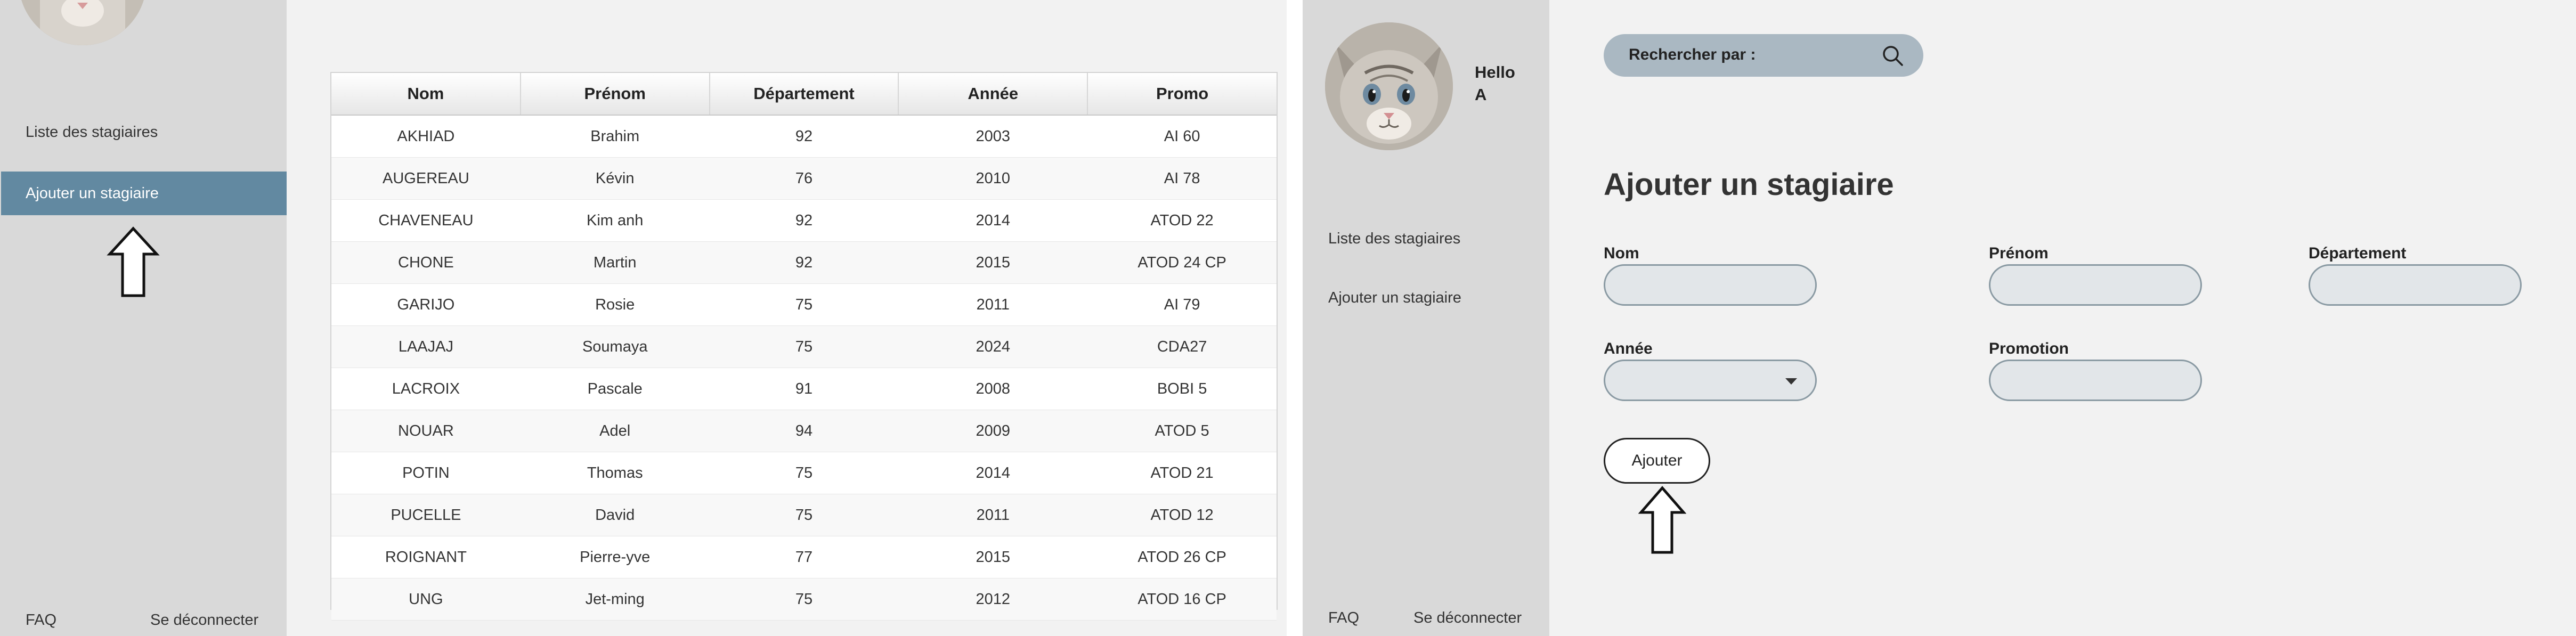  I want to click on promotion-label: Promotion, so click(2029, 348).